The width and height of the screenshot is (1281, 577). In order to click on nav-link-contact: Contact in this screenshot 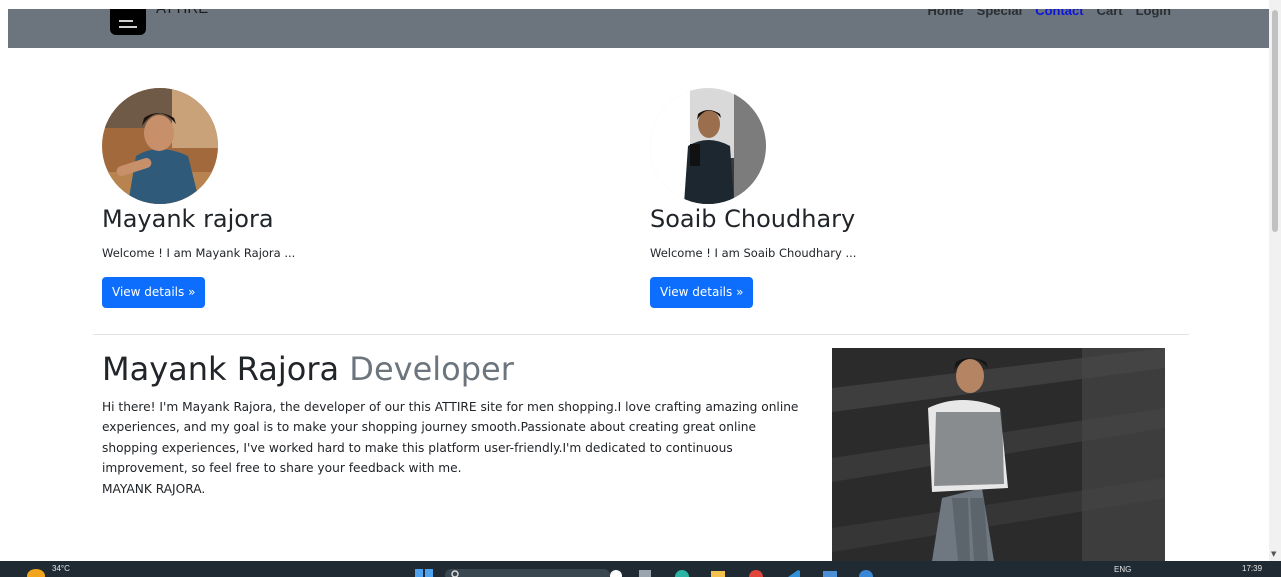, I will do `click(1059, 13)`.